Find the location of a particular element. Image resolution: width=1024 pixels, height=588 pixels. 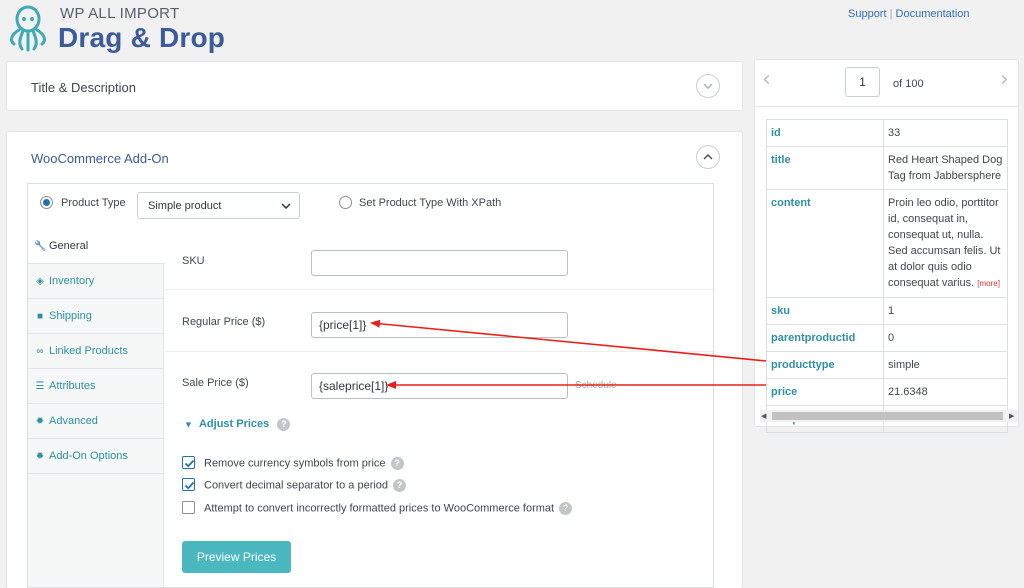

mapping-arrows is located at coordinates (568, 354).